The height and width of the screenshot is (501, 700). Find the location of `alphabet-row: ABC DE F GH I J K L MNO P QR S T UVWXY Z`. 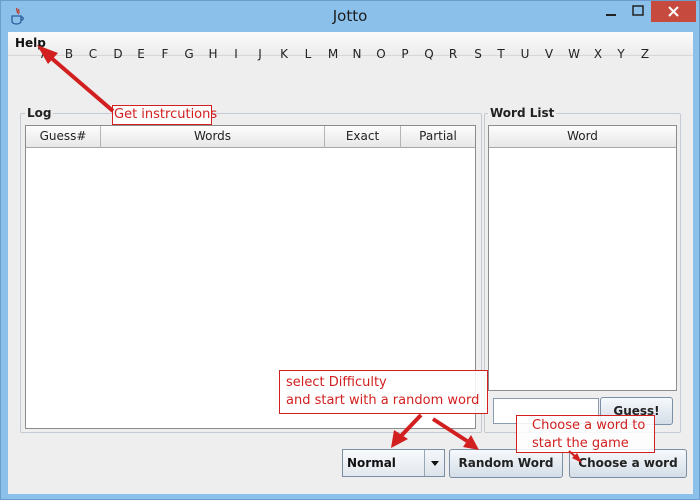

alphabet-row: ABC DE F GH I J K L MNO P QR S T UVWXY Z is located at coordinates (347, 56).